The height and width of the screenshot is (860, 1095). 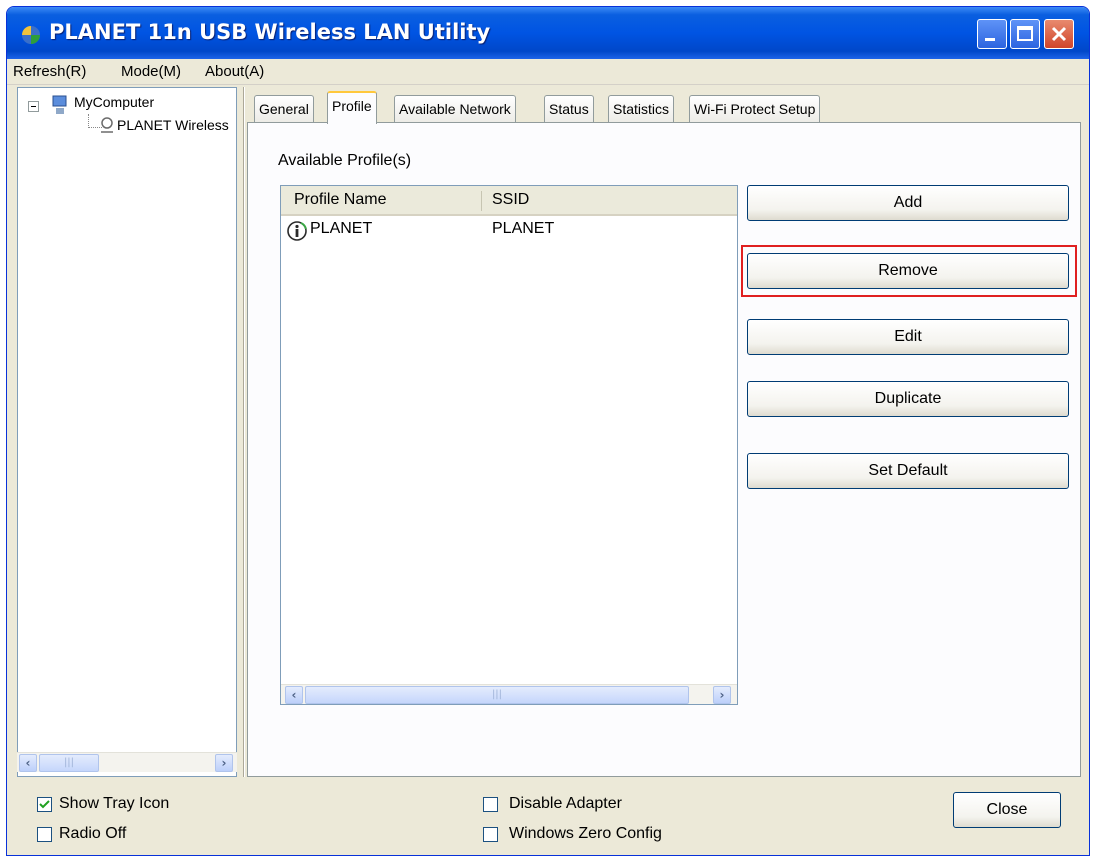 I want to click on radio-off-label: Radio Off, so click(x=93, y=833).